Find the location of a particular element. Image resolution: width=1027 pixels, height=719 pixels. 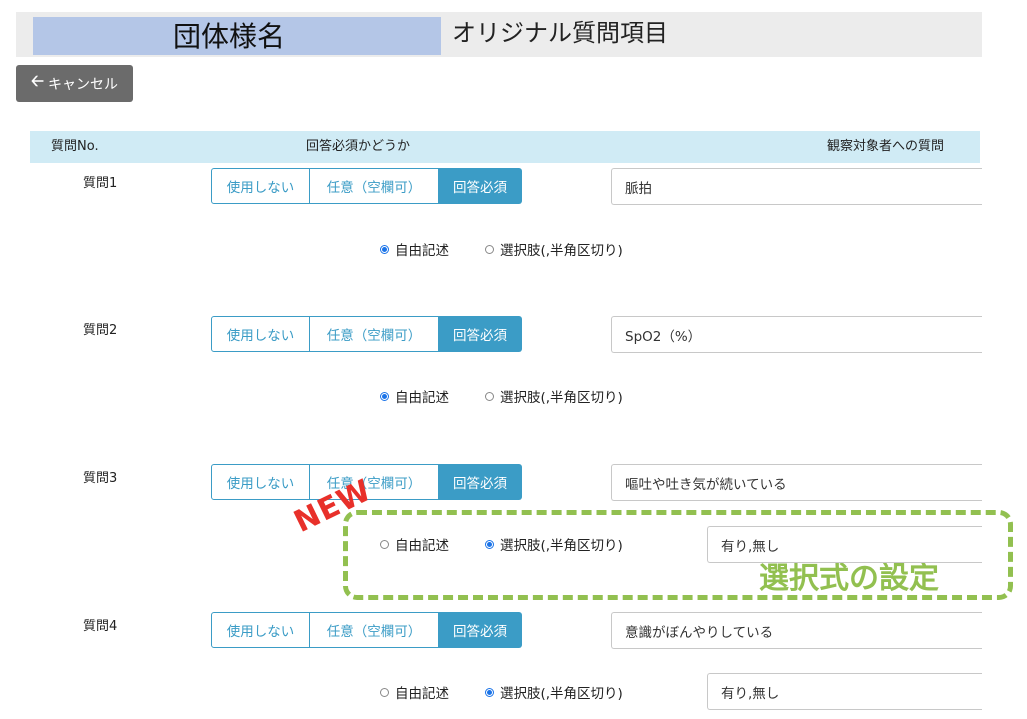

column-header-question: 観察対象者への質問 is located at coordinates (886, 146).